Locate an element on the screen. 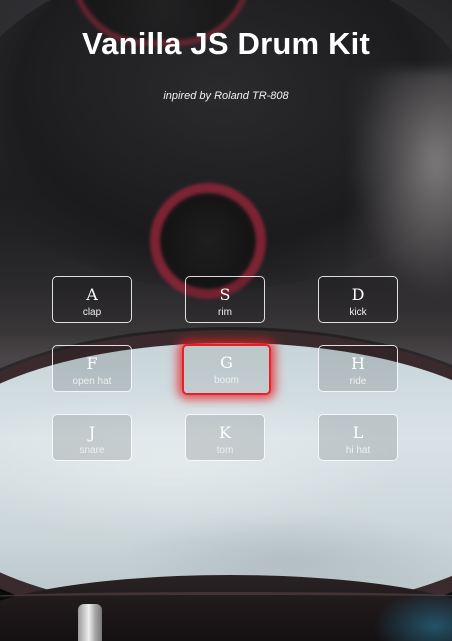 The height and width of the screenshot is (641, 452). key-l: L hi hat is located at coordinates (358, 437).